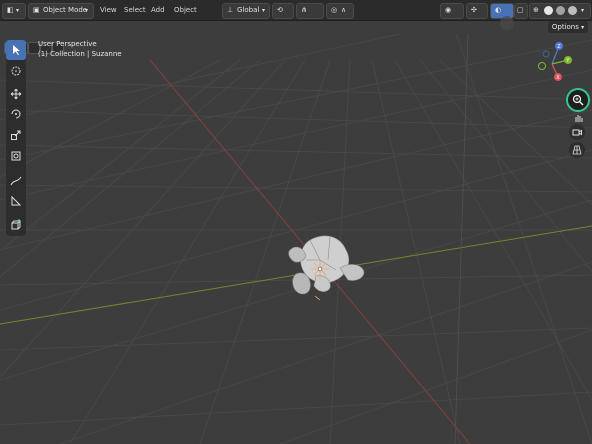 This screenshot has height=444, width=592. What do you see at coordinates (16, 114) in the screenshot?
I see `rotate-icon` at bounding box center [16, 114].